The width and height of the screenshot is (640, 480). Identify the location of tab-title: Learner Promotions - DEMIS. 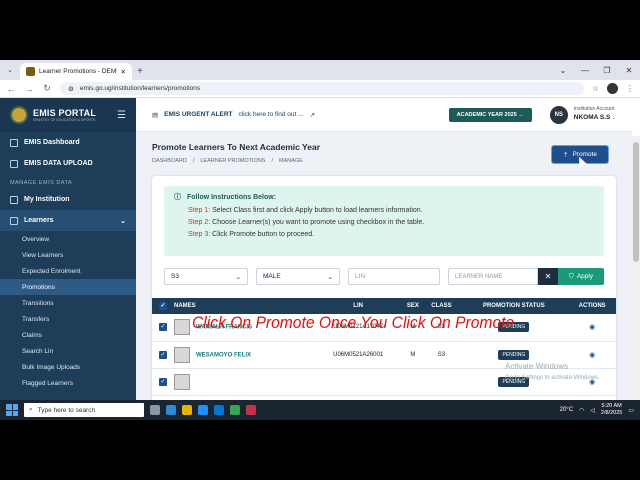
(78, 71).